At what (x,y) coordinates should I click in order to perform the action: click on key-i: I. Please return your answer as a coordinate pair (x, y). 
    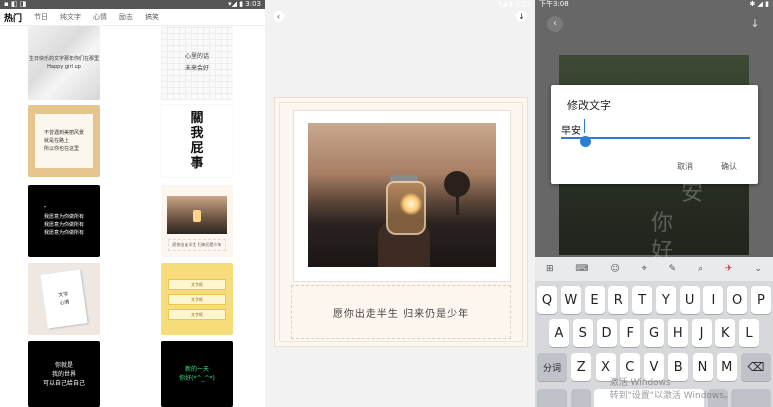
    Looking at the image, I should click on (713, 300).